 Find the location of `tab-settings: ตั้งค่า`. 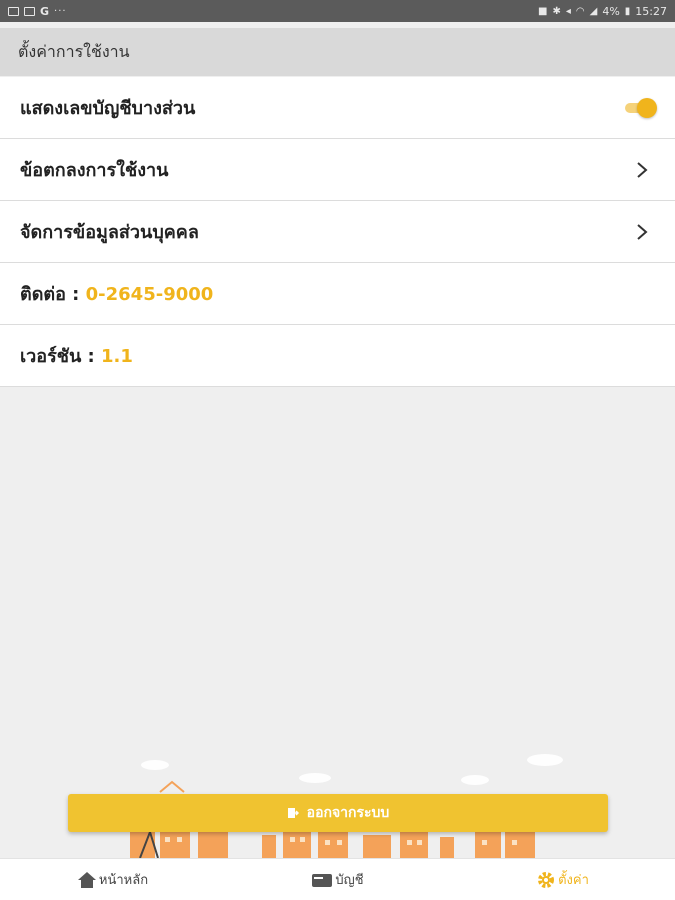

tab-settings: ตั้งค่า is located at coordinates (562, 879).